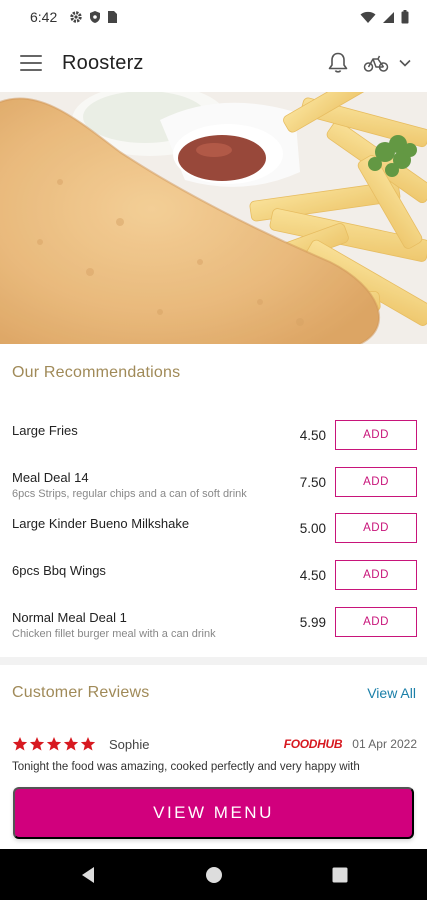 The height and width of the screenshot is (900, 427). Describe the element at coordinates (69, 617) in the screenshot. I see `item-name: Normal Meal Deal 1` at that location.